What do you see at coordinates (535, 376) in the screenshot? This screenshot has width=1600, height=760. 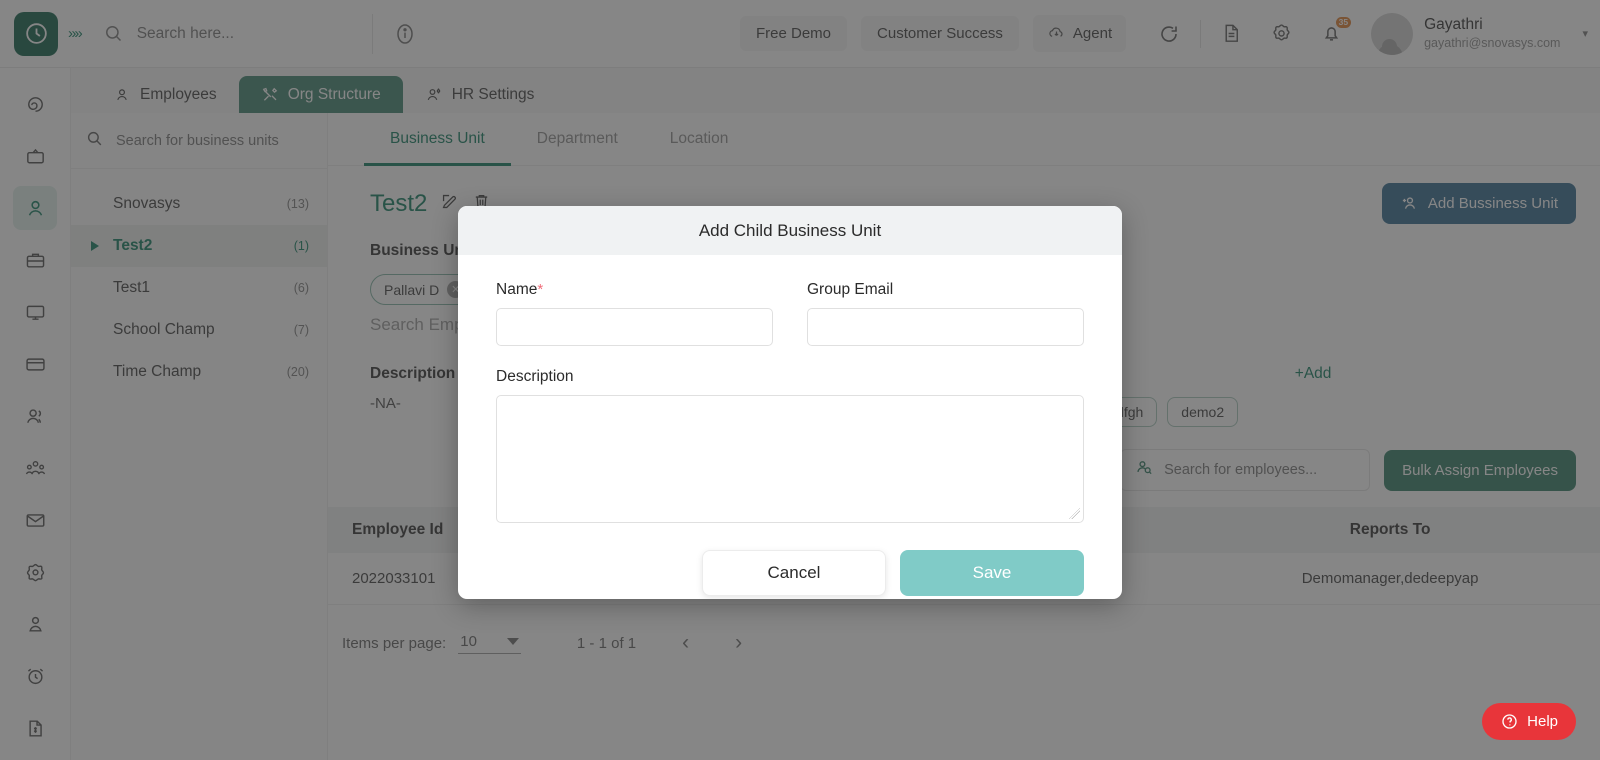 I see `dialog-description-label: Description` at bounding box center [535, 376].